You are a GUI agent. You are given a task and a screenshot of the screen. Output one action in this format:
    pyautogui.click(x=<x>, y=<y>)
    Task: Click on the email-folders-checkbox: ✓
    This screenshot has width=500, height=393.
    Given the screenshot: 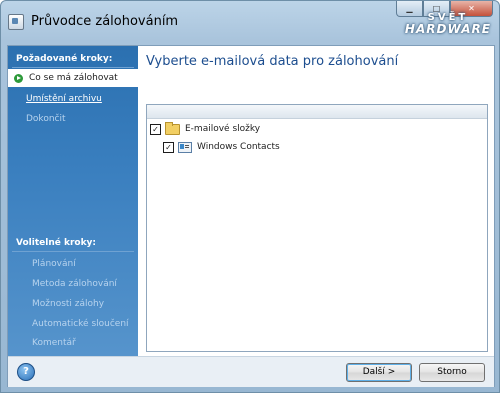 What is the action you would take?
    pyautogui.click(x=155, y=129)
    